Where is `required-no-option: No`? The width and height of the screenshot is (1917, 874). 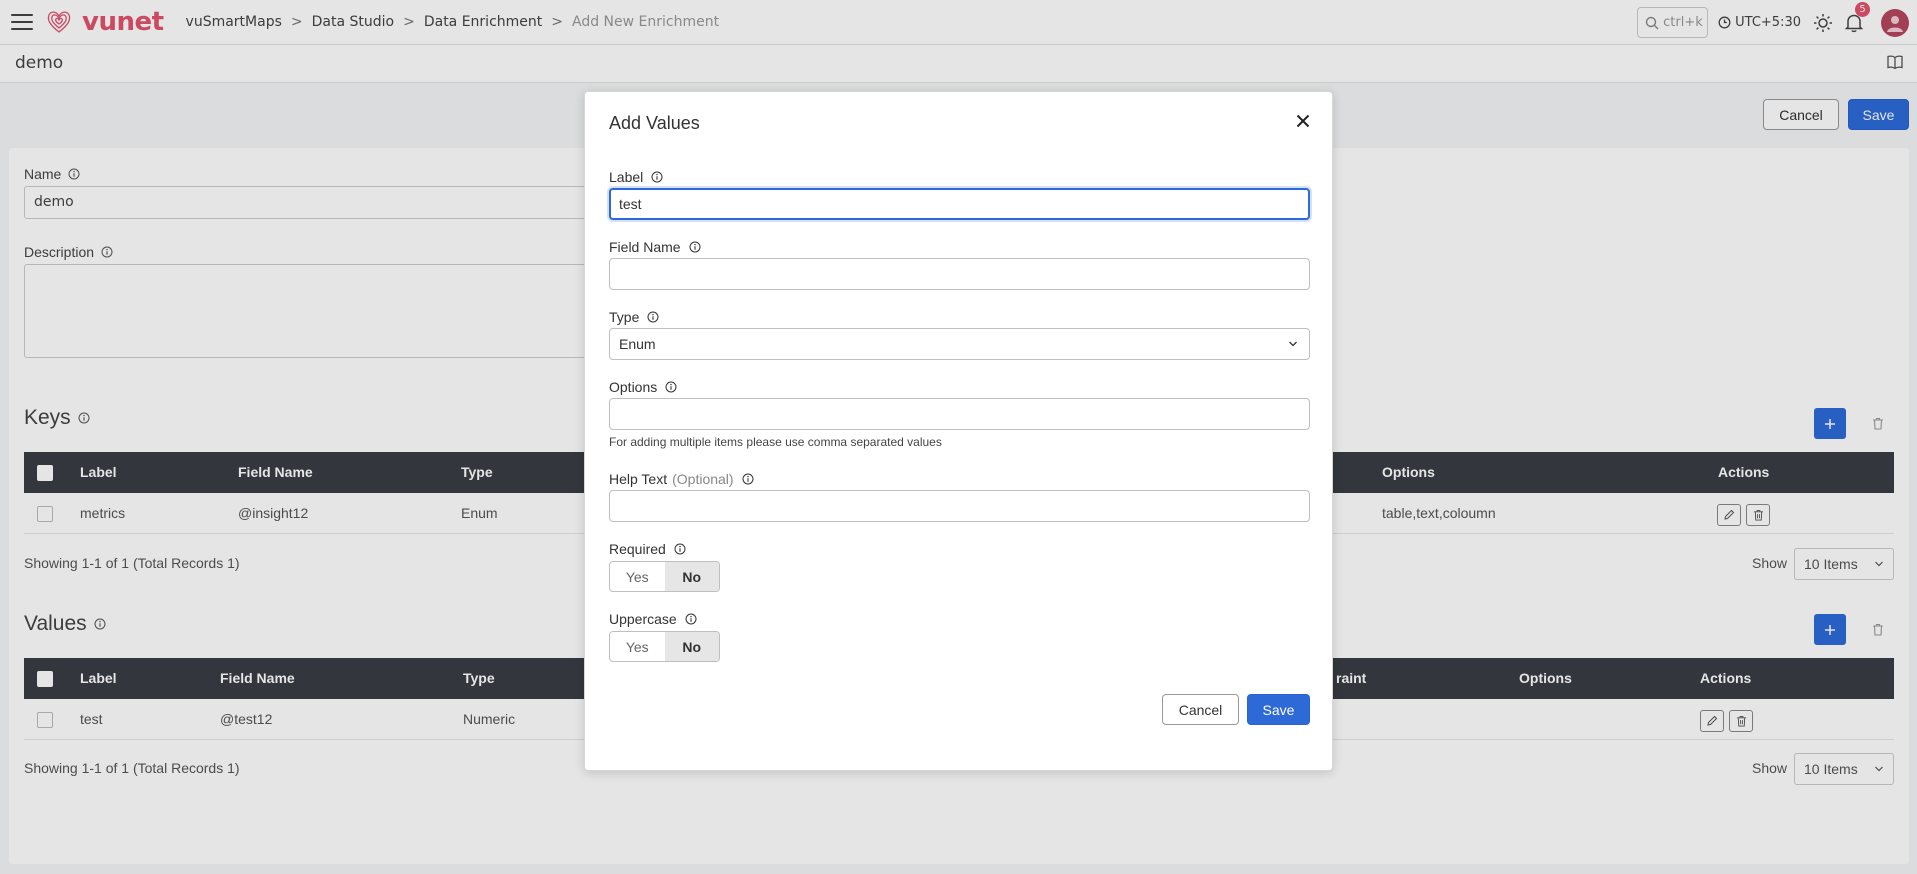 required-no-option: No is located at coordinates (691, 576).